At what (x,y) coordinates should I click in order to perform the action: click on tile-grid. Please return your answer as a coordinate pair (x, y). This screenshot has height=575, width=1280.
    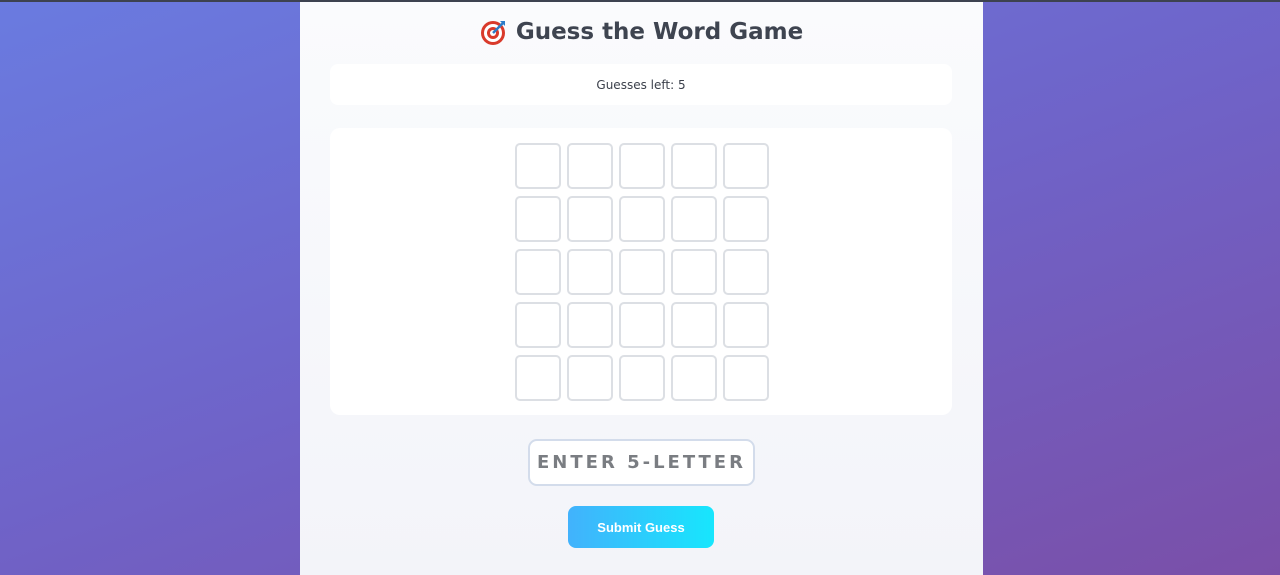
    Looking at the image, I should click on (642, 272).